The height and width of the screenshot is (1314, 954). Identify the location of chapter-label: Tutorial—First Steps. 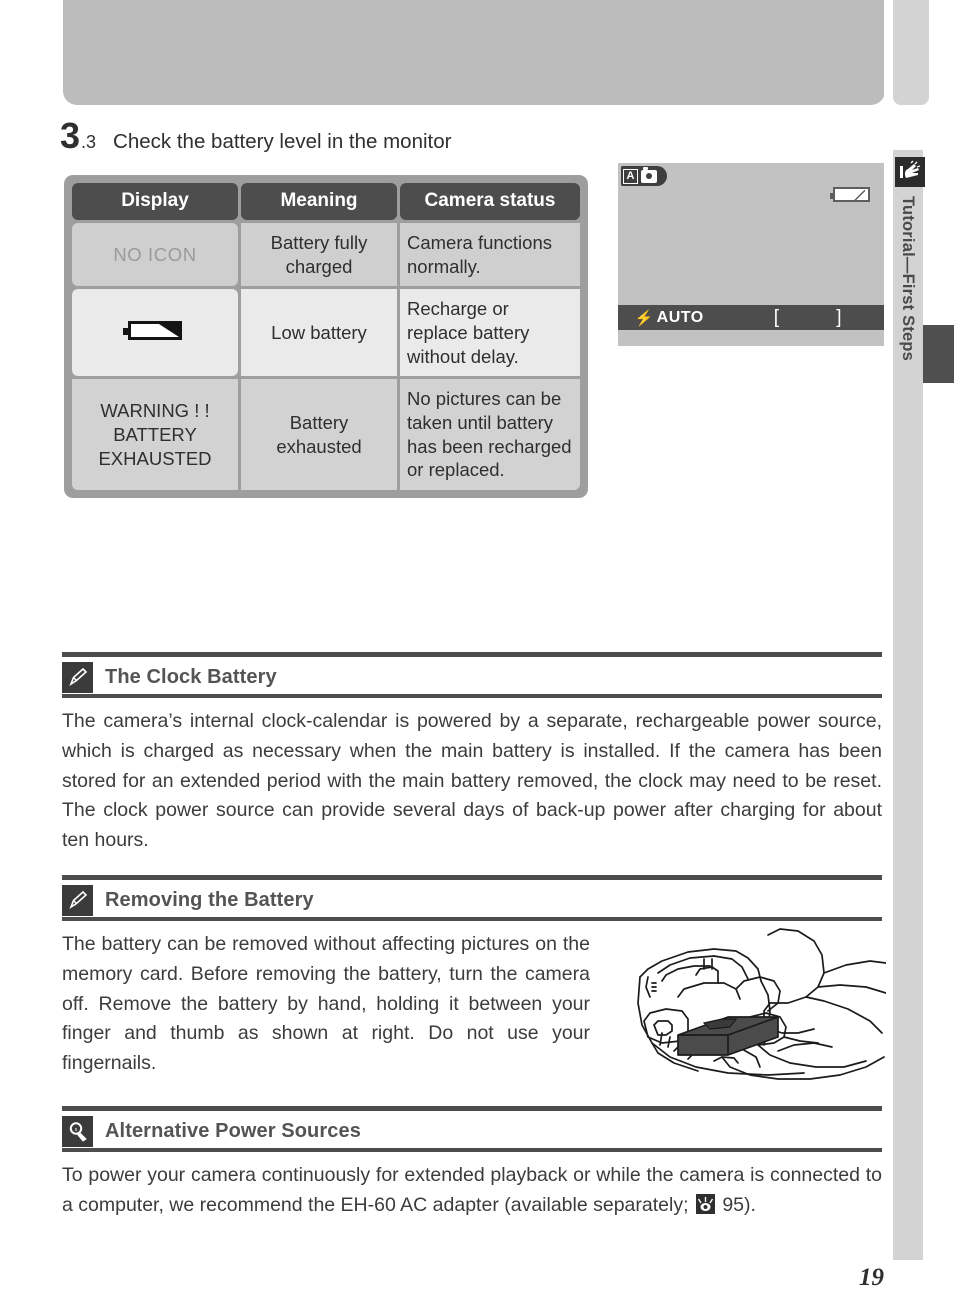
(908, 279).